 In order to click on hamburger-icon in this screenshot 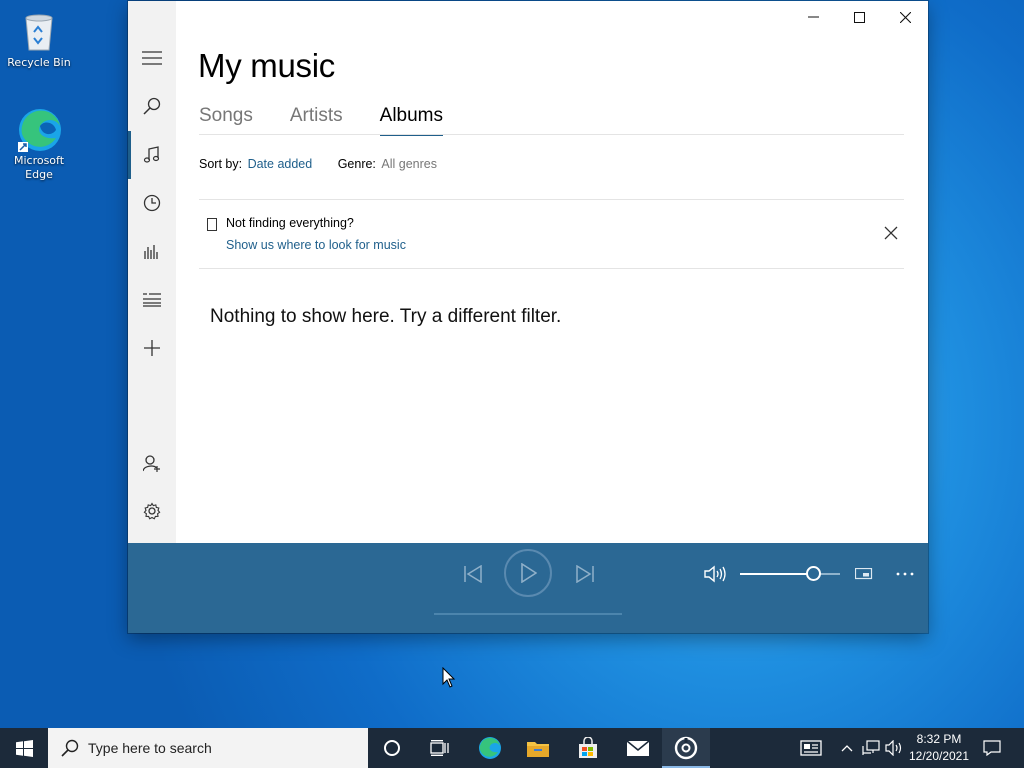, I will do `click(152, 58)`.